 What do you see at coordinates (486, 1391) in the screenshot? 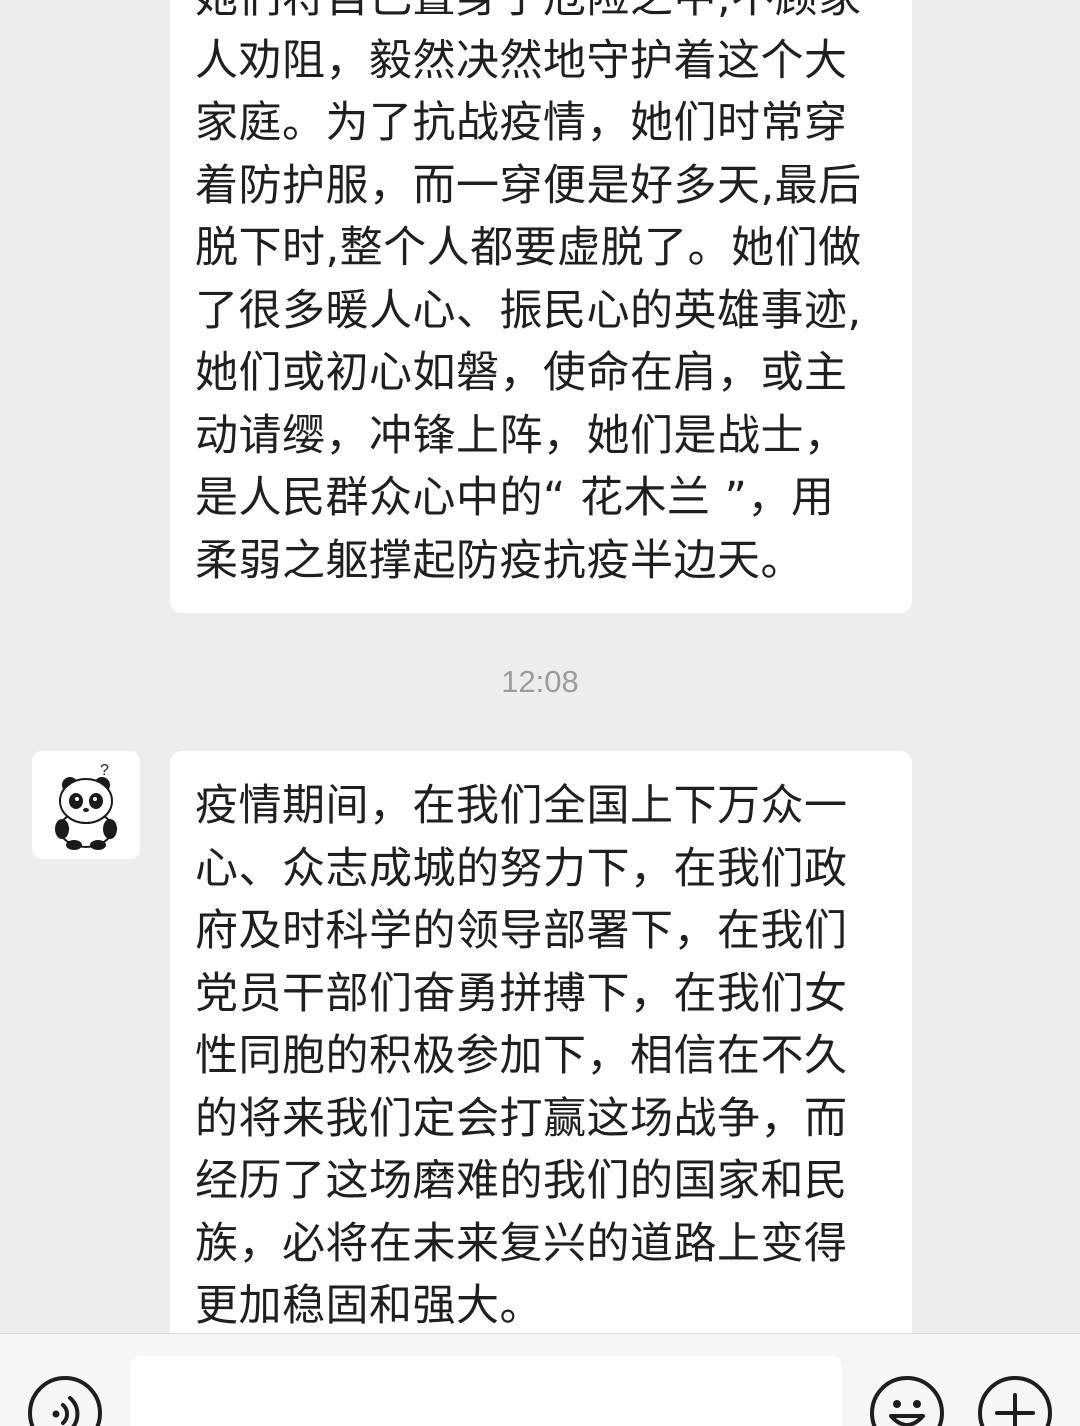
I see `message-input` at bounding box center [486, 1391].